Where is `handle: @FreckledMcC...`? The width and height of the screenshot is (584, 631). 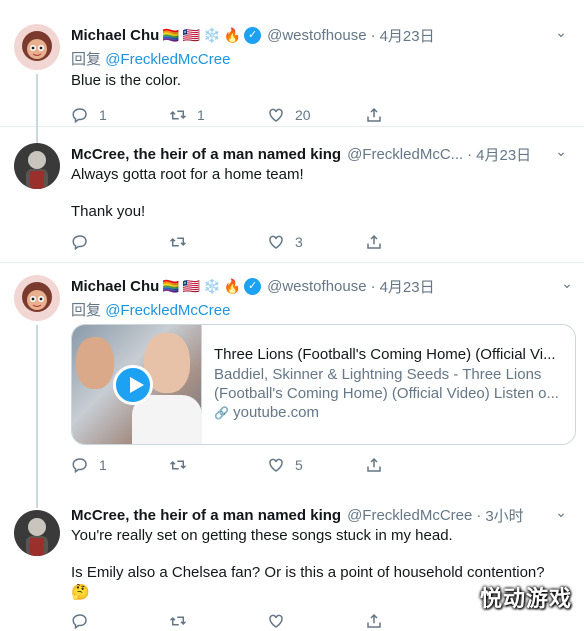
handle: @FreckledMcC... is located at coordinates (405, 154).